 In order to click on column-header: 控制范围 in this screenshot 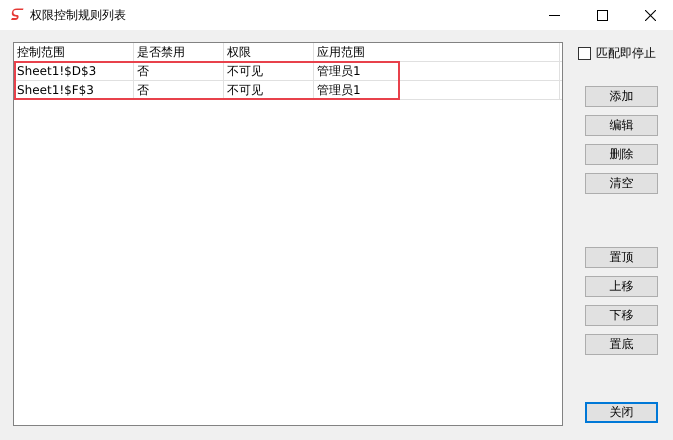, I will do `click(74, 52)`.